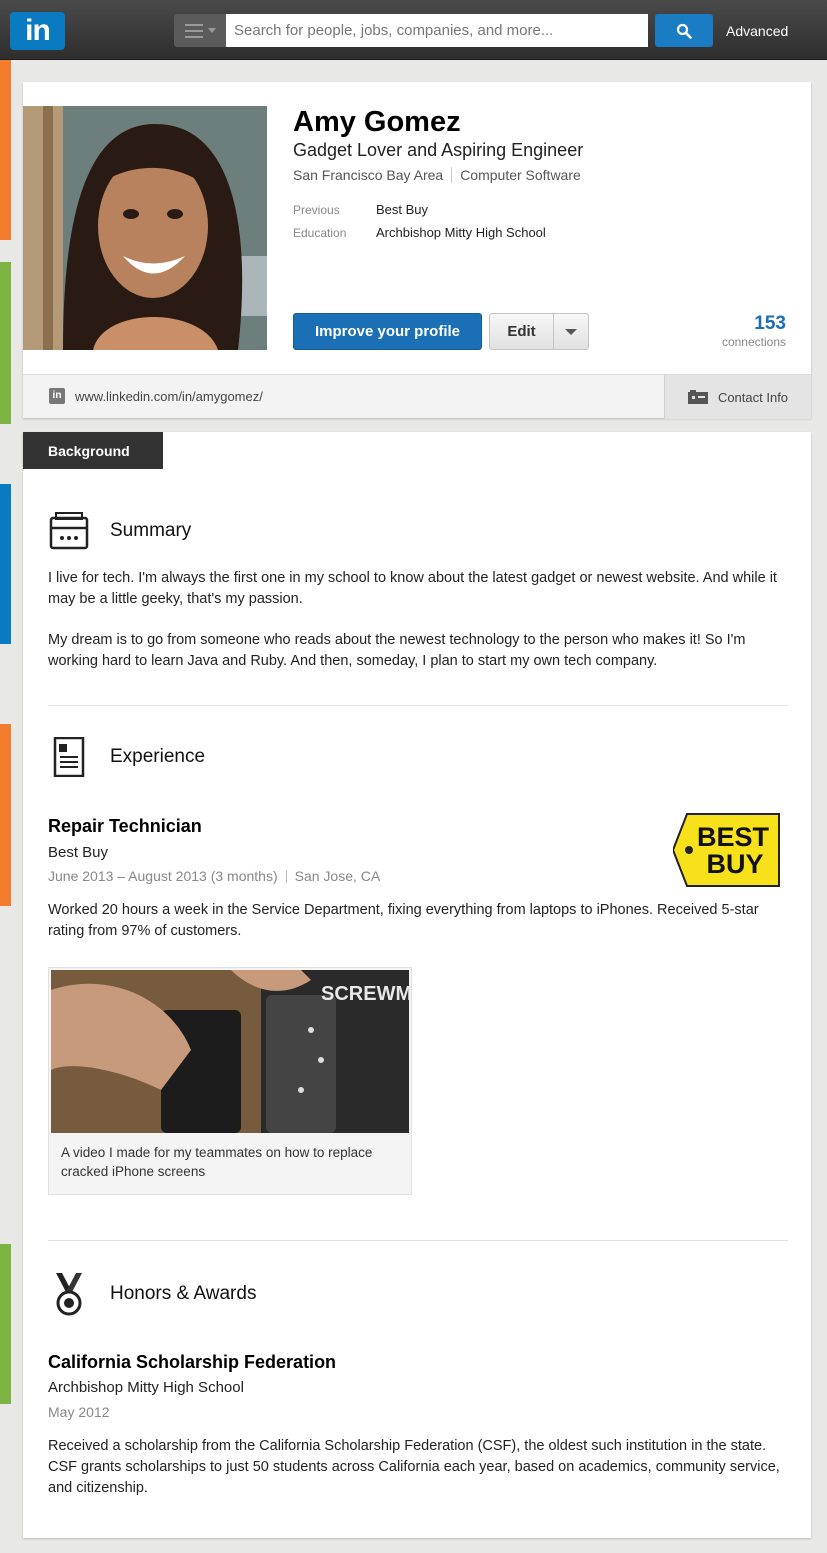 This screenshot has height=1553, width=827. I want to click on search-button, so click(684, 30).